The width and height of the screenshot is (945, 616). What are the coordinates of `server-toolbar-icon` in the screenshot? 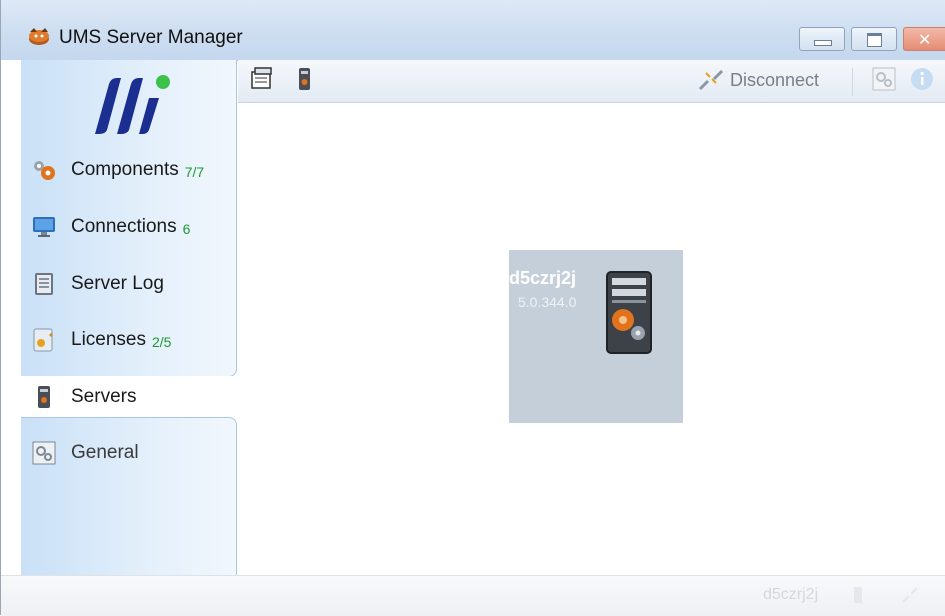 It's located at (304, 79).